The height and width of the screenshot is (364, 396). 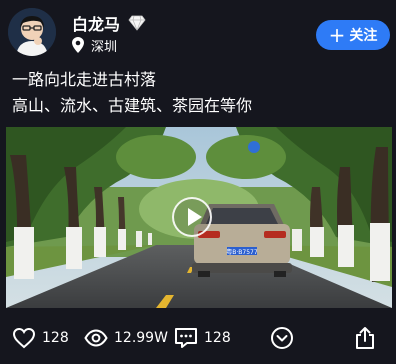 I want to click on license-plate-text: 粤B·B7577, so click(x=242, y=252).